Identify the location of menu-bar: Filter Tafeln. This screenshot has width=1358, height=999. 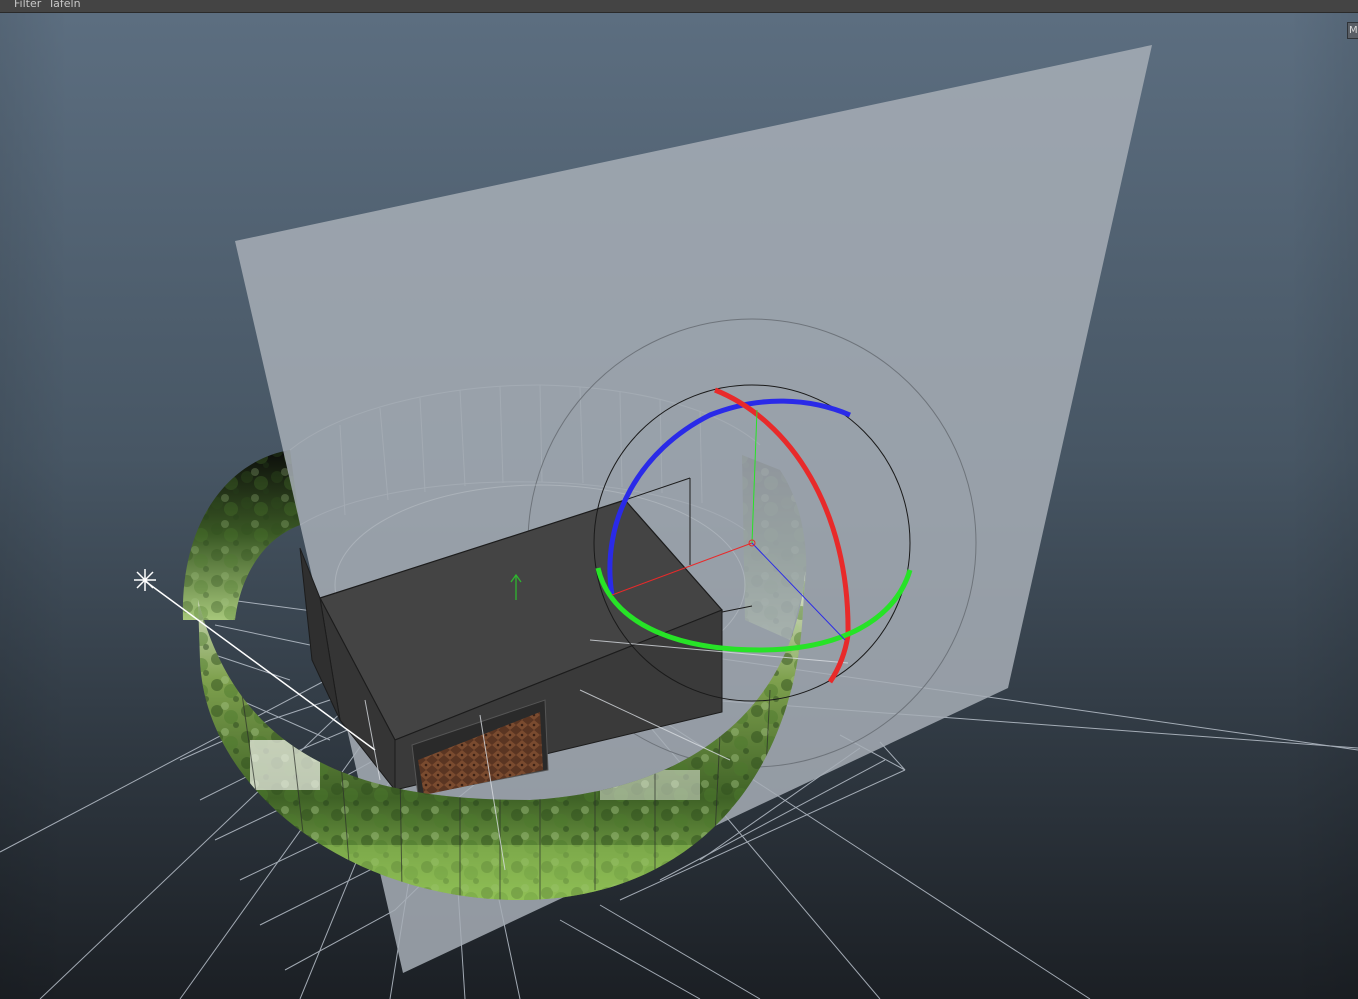
(679, 6).